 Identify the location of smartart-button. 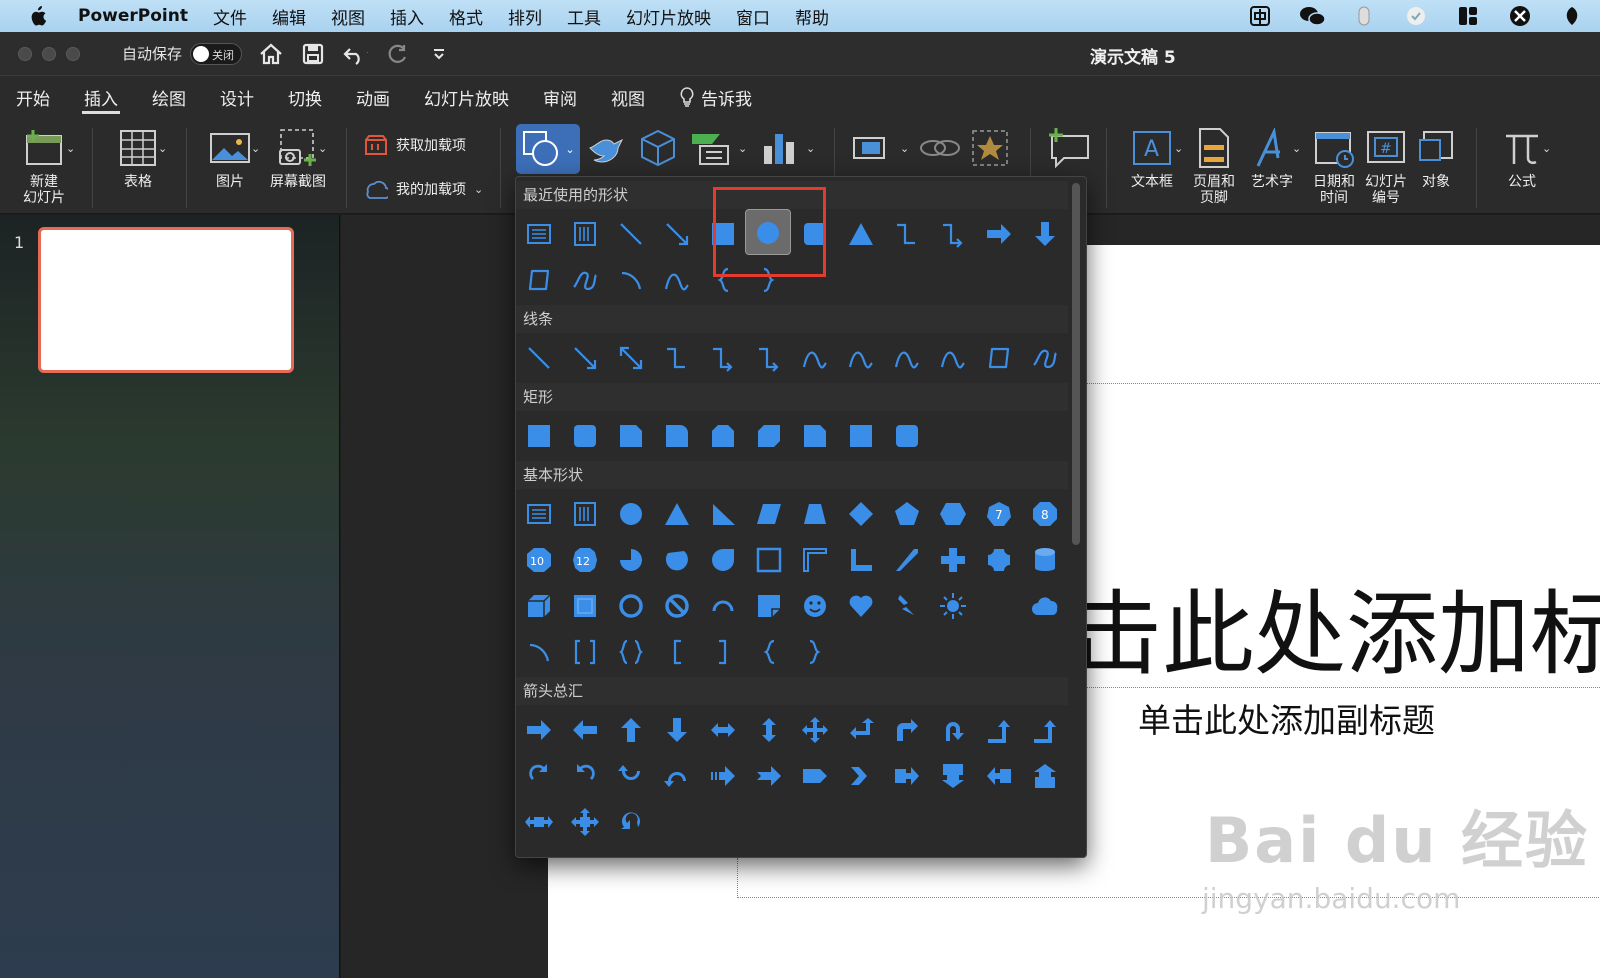
(711, 150).